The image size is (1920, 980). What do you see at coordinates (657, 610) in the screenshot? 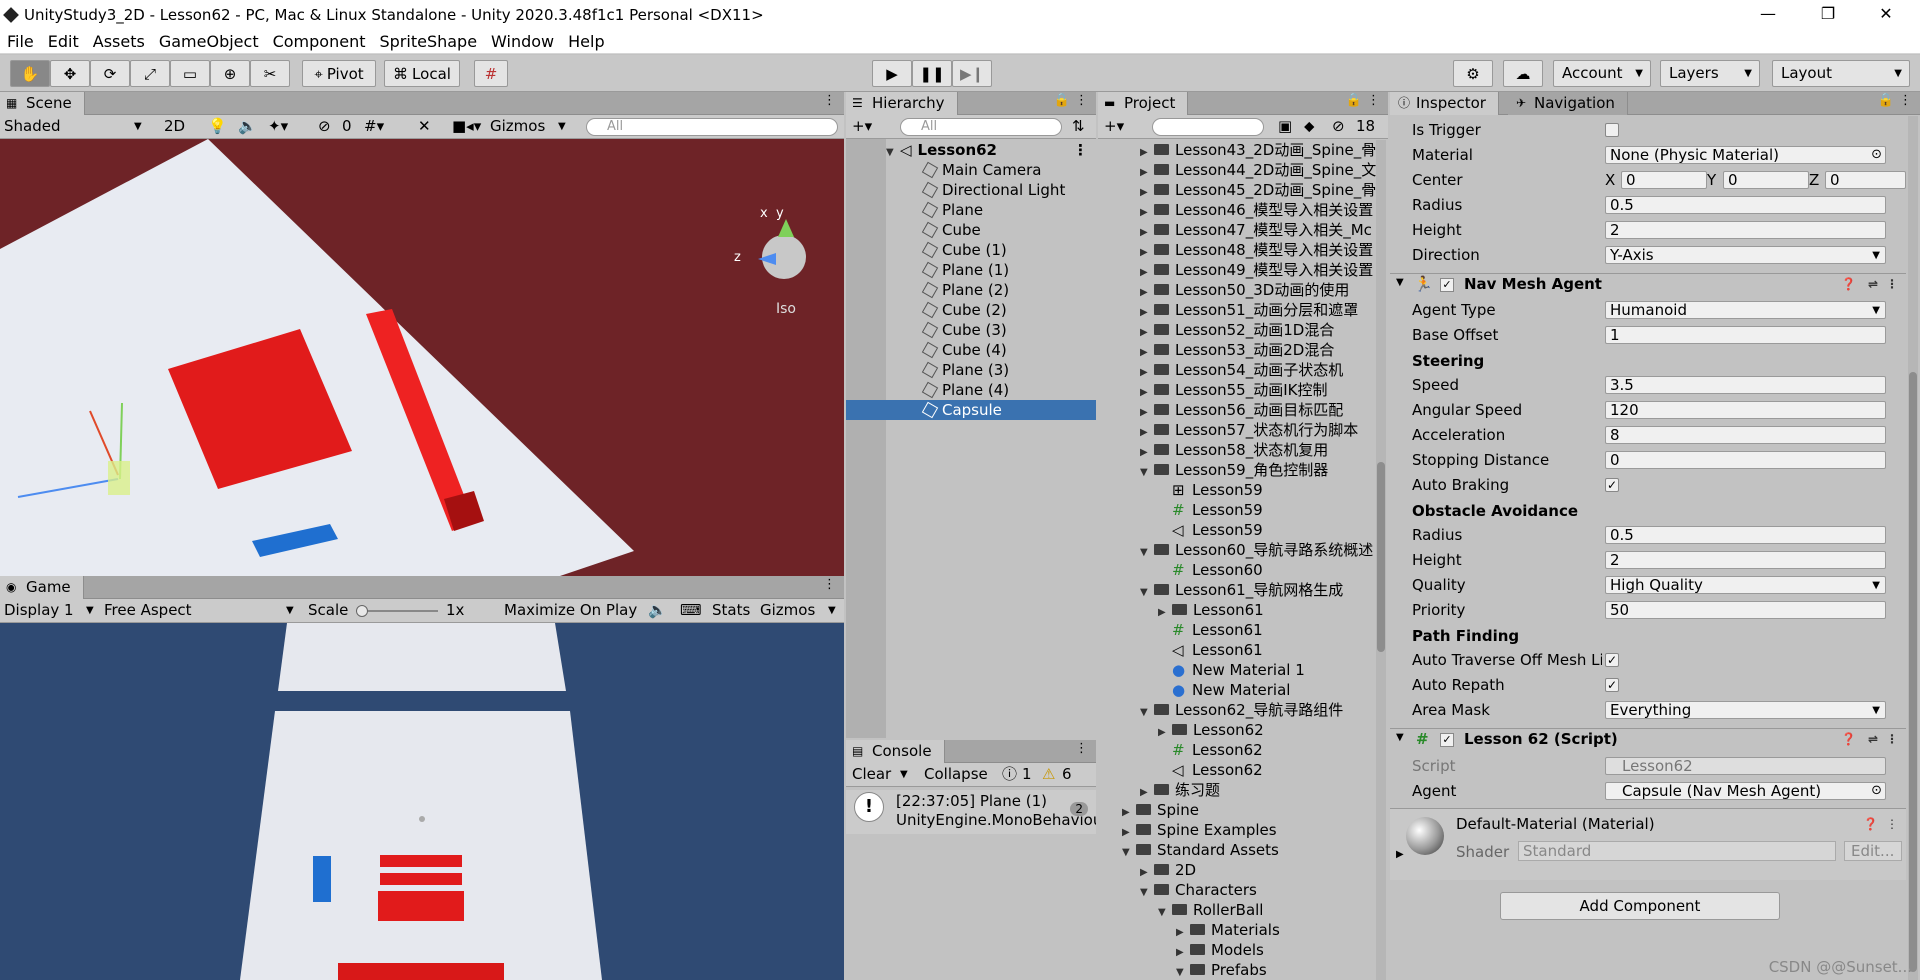
I see `mute-audio-icon: 🔈` at bounding box center [657, 610].